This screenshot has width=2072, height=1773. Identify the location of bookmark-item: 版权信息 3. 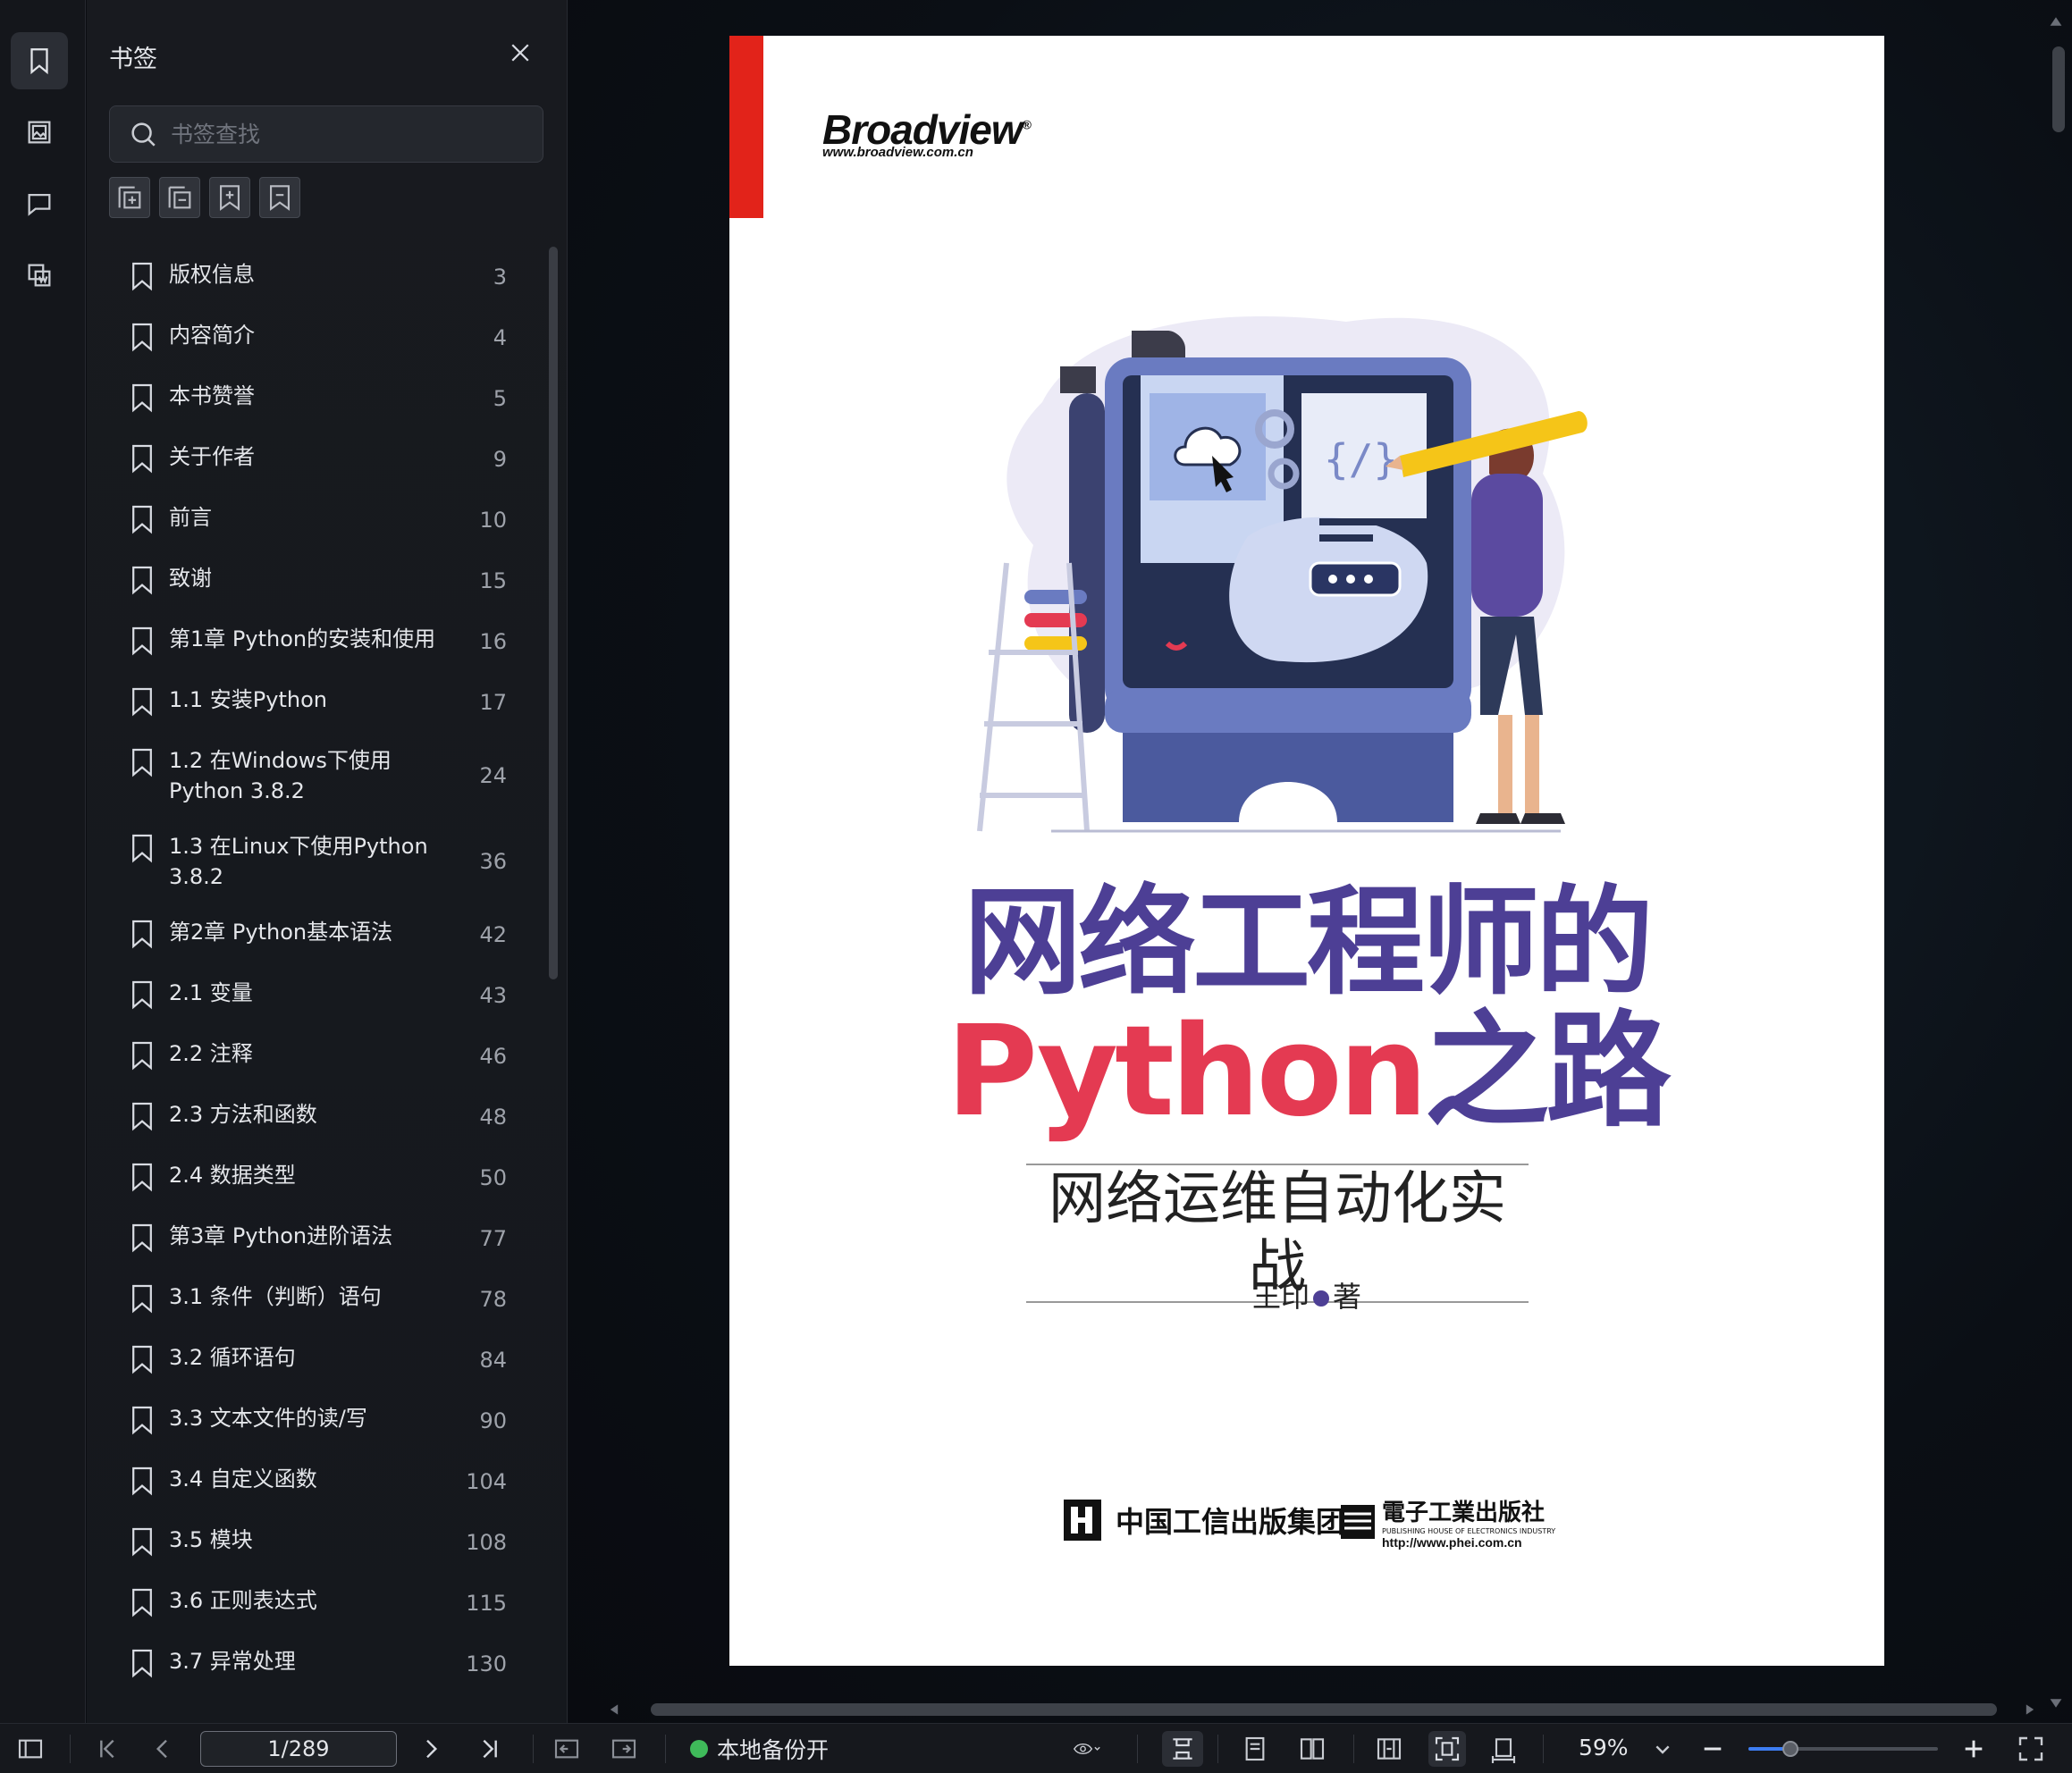
(315, 277).